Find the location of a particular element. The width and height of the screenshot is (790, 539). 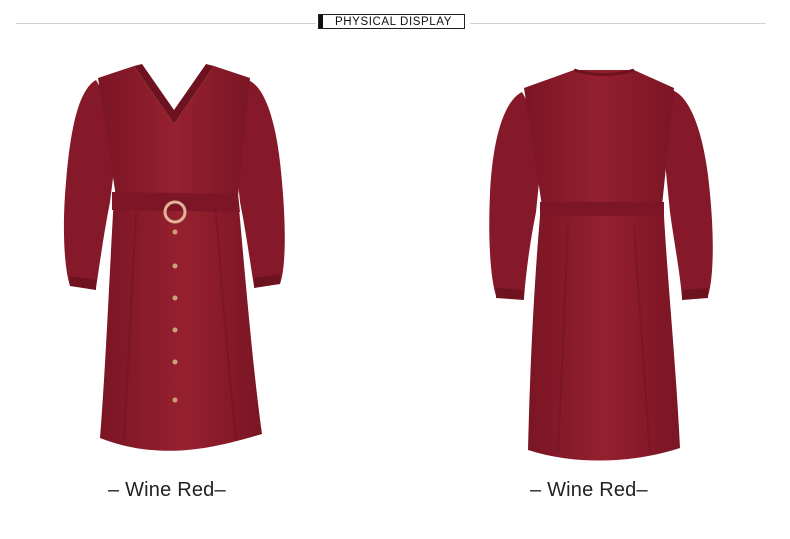

section-title-box: PHYSICAL DISPLAY is located at coordinates (391, 21).